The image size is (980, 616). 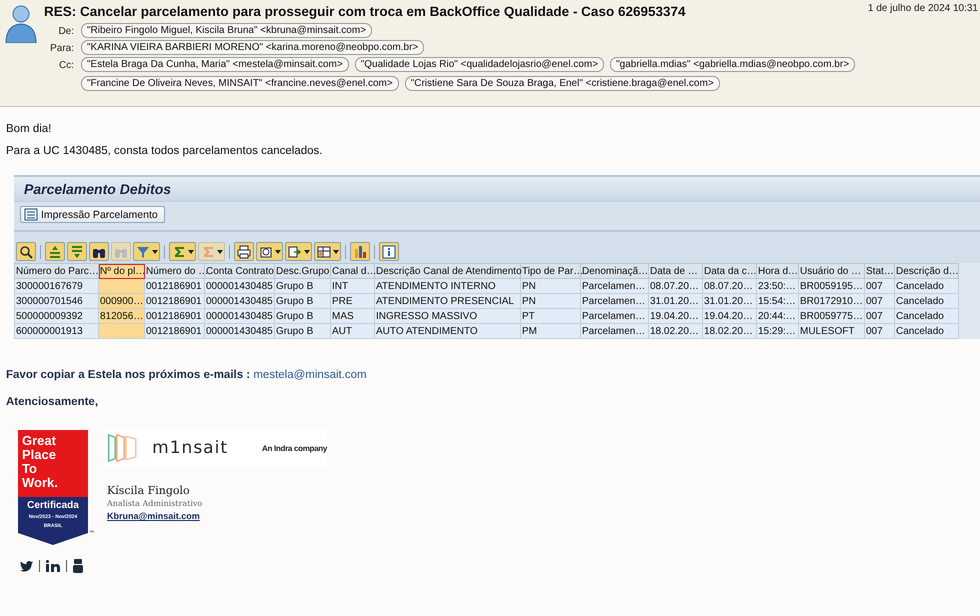 I want to click on badge-text: Place, so click(x=39, y=455).